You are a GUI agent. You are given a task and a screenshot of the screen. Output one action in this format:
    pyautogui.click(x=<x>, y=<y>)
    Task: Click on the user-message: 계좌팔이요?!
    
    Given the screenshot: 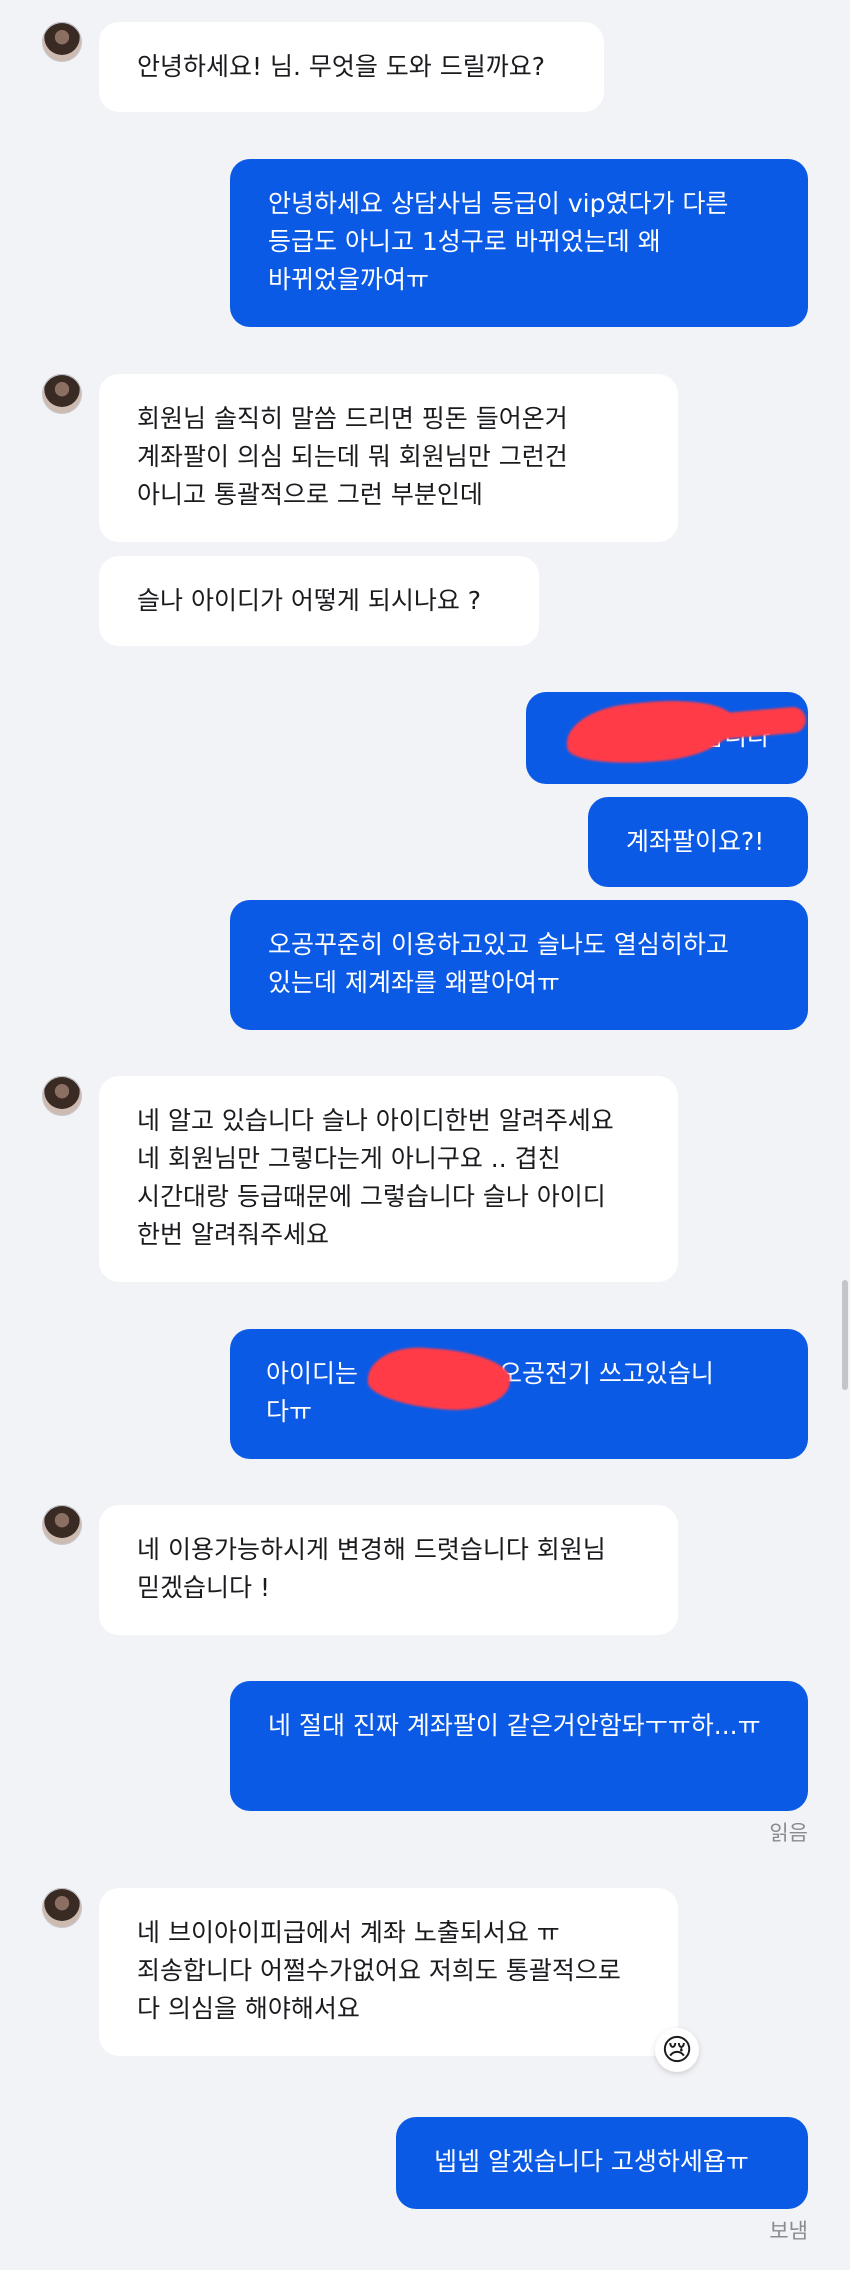 What is the action you would take?
    pyautogui.click(x=698, y=842)
    